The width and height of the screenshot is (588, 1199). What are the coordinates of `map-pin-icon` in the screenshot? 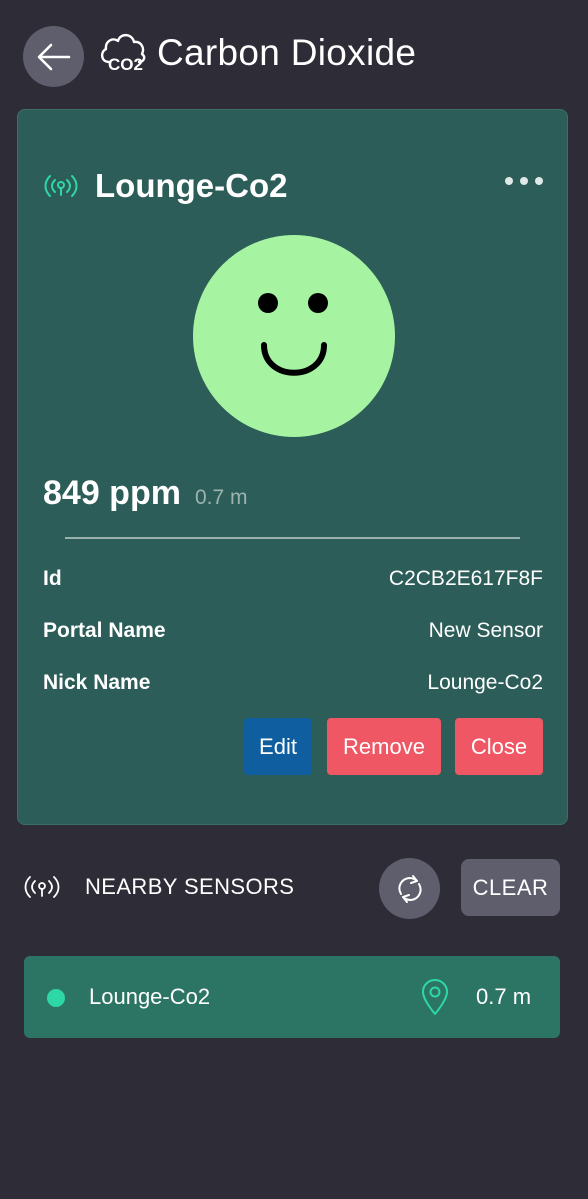 It's located at (435, 997).